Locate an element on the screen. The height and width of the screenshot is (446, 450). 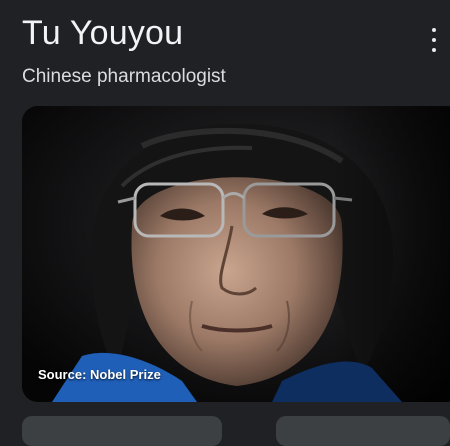
more-options-icon is located at coordinates (434, 40).